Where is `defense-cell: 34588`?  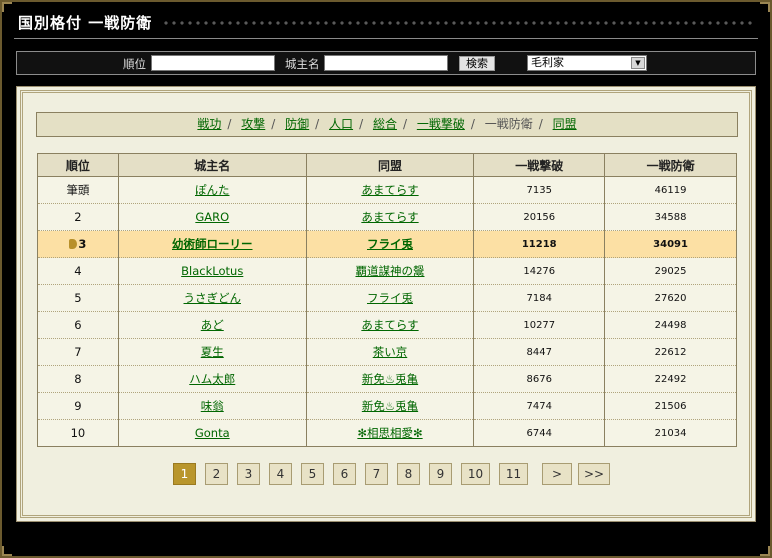 defense-cell: 34588 is located at coordinates (670, 217).